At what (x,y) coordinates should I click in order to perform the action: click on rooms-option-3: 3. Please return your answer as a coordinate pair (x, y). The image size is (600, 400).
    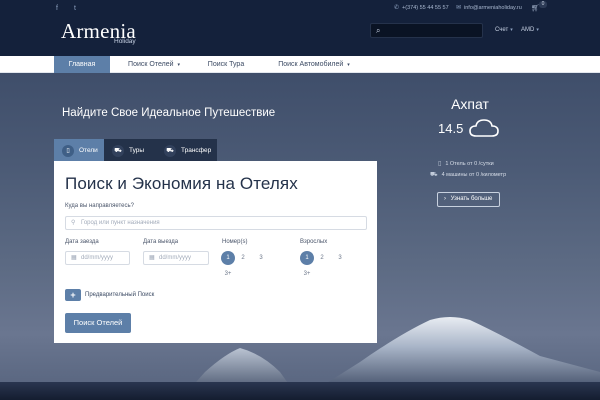
    Looking at the image, I should click on (261, 258).